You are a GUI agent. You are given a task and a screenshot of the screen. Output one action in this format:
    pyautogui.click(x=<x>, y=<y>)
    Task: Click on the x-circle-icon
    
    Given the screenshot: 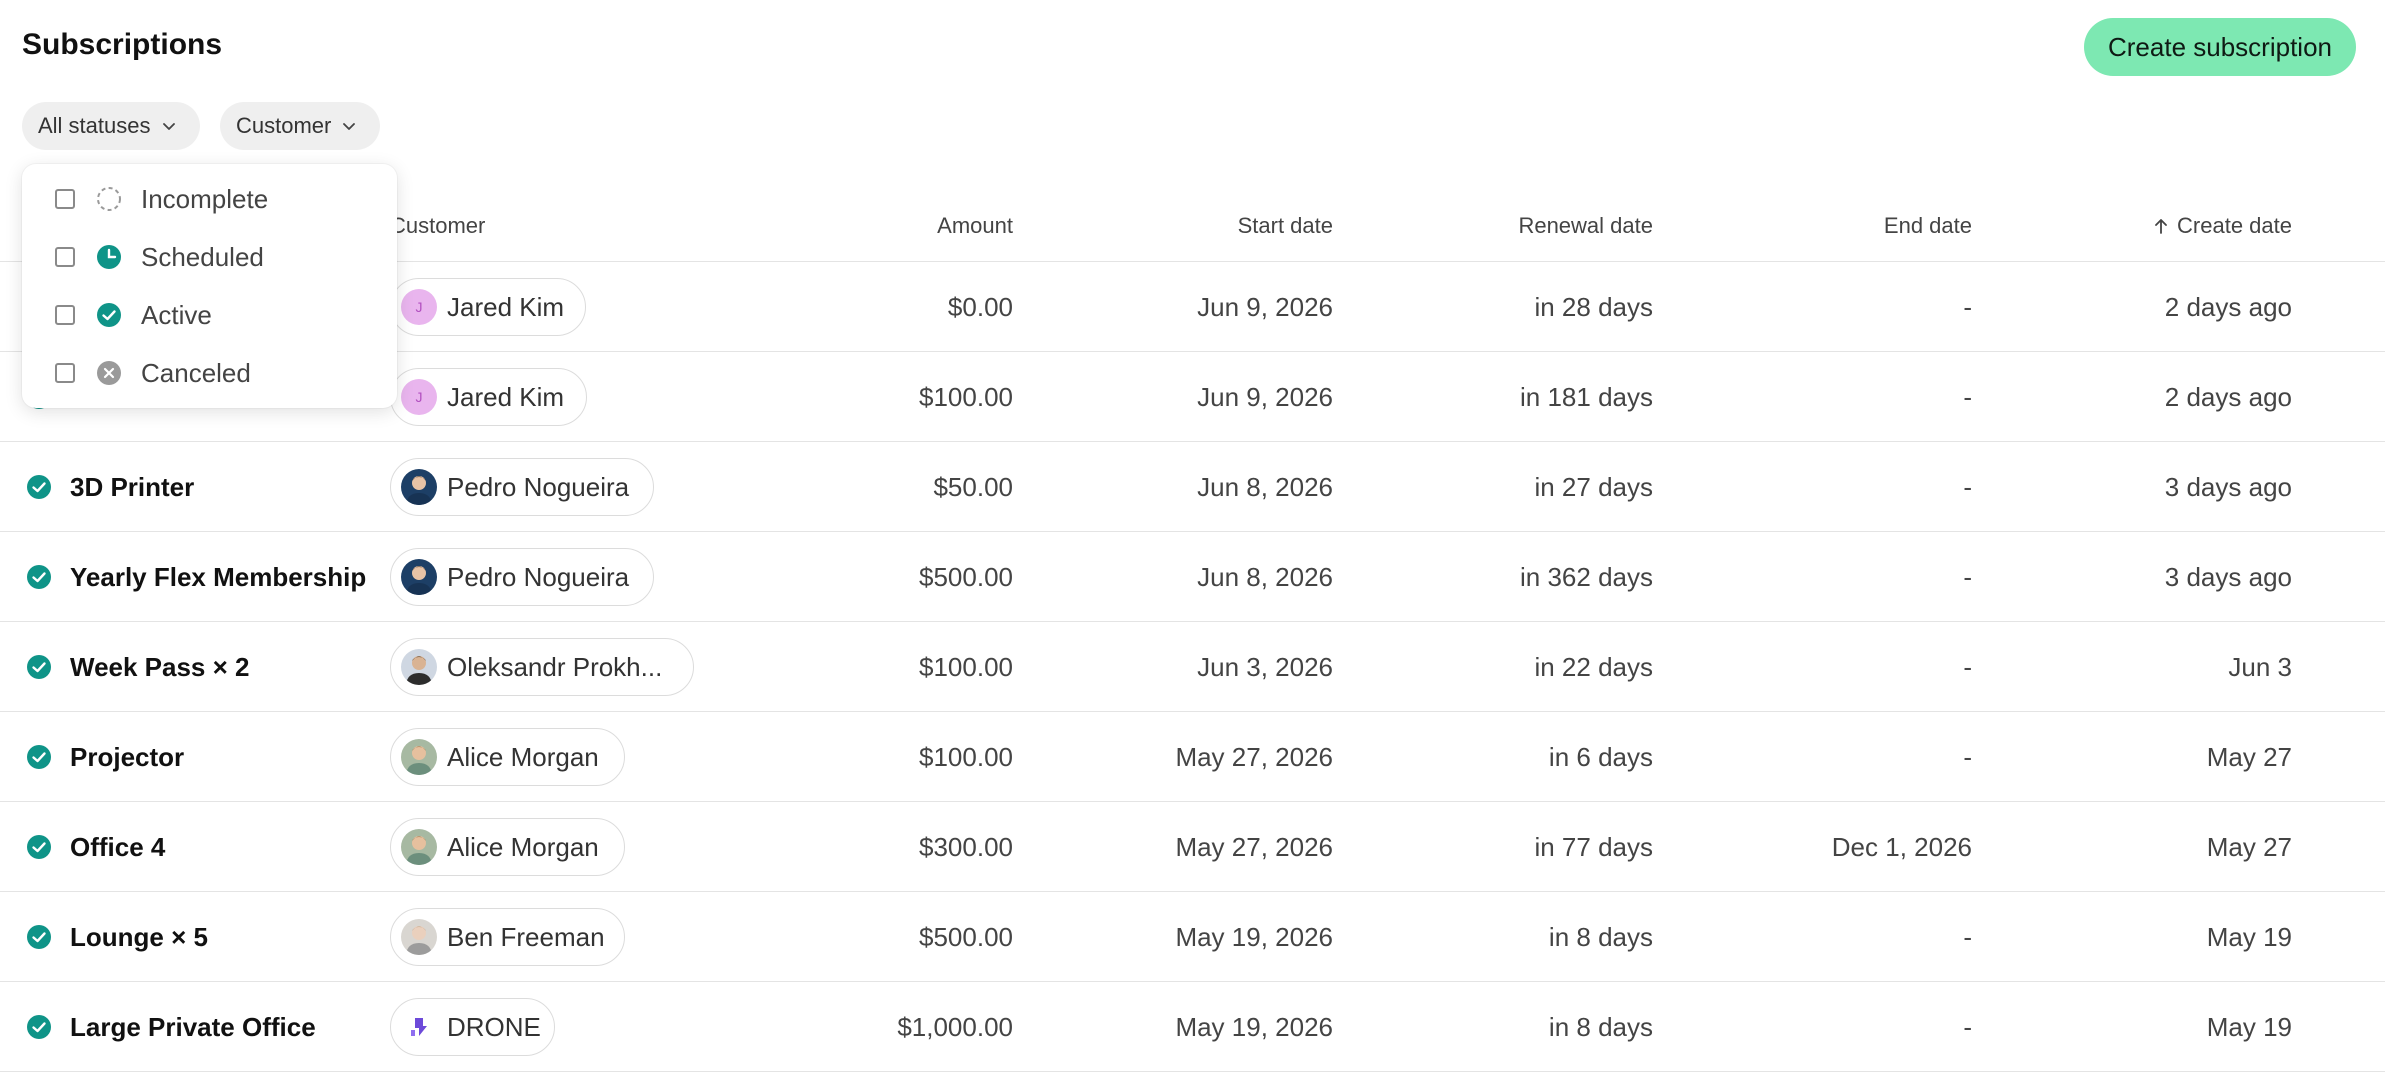 What is the action you would take?
    pyautogui.click(x=109, y=373)
    